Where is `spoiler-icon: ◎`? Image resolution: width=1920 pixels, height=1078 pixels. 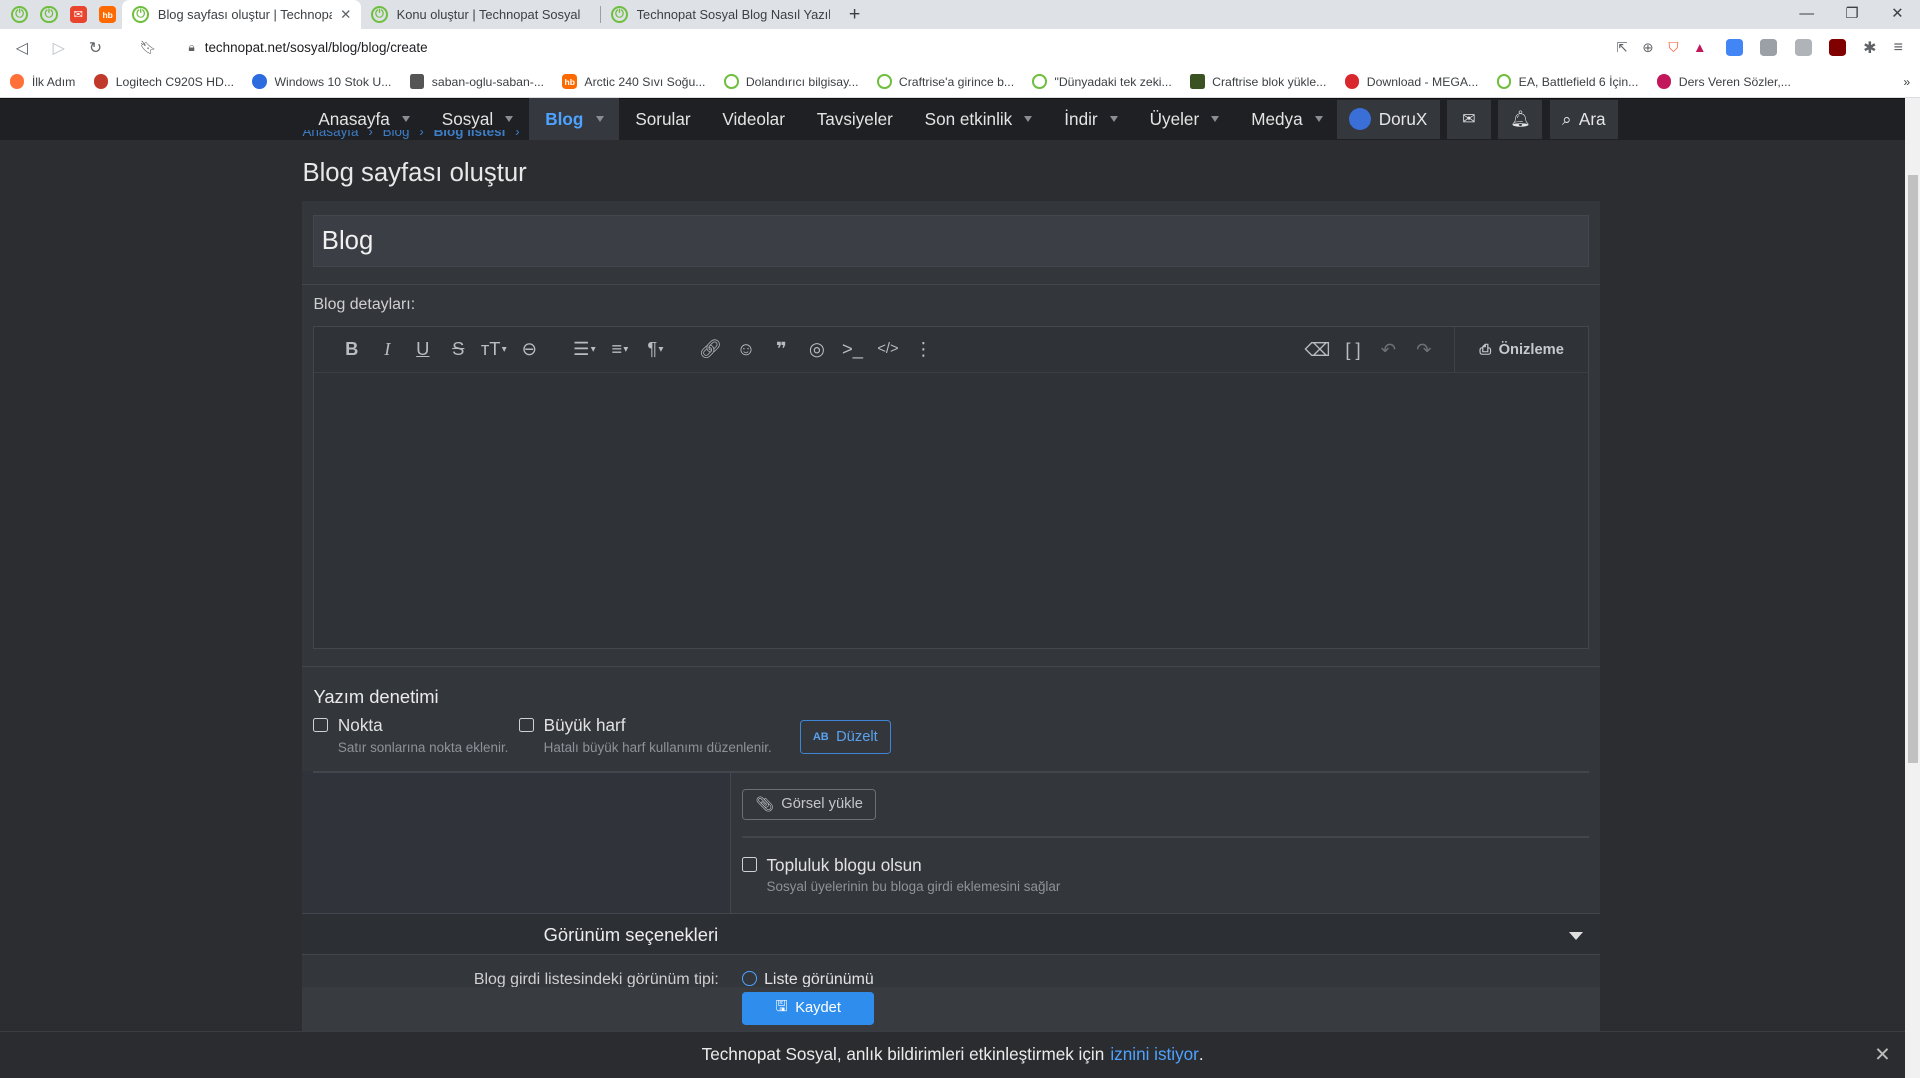 spoiler-icon: ◎ is located at coordinates (817, 349).